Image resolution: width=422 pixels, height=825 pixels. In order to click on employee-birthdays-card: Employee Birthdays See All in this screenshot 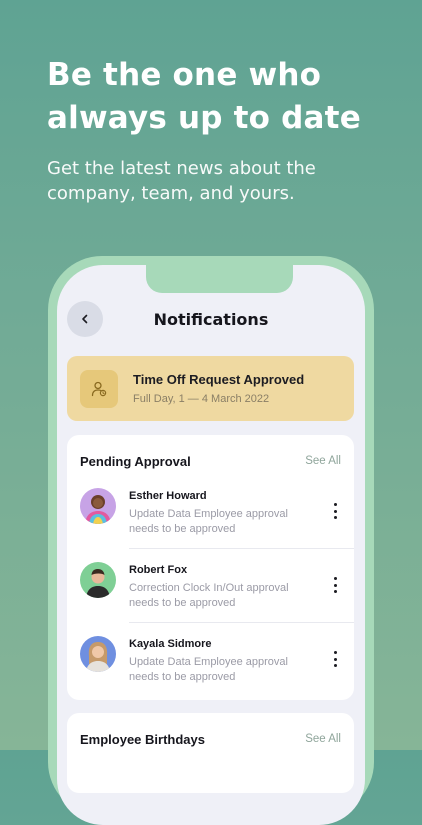, I will do `click(210, 753)`.